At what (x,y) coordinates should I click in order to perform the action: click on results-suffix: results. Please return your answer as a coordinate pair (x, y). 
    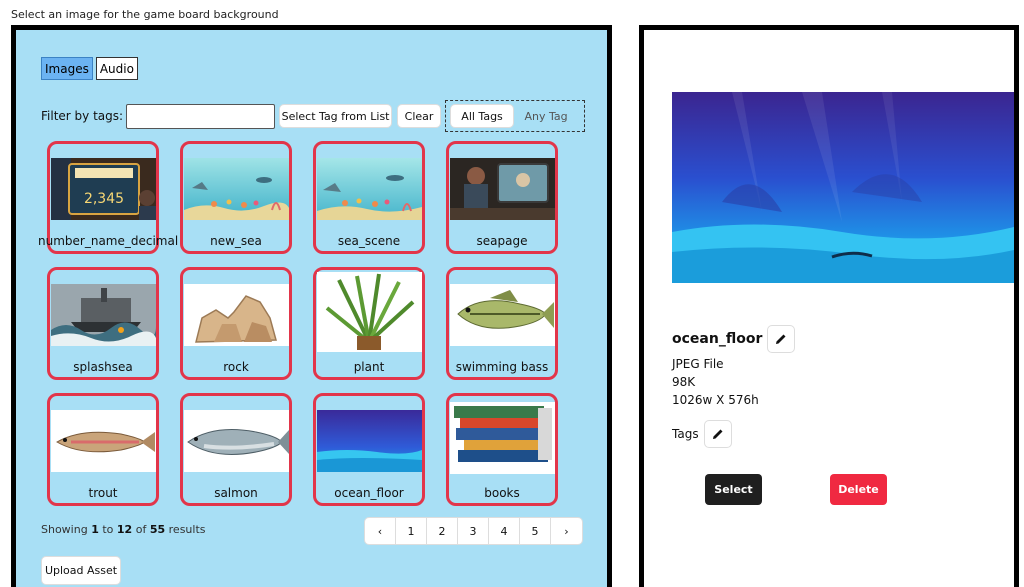
    Looking at the image, I should click on (187, 529).